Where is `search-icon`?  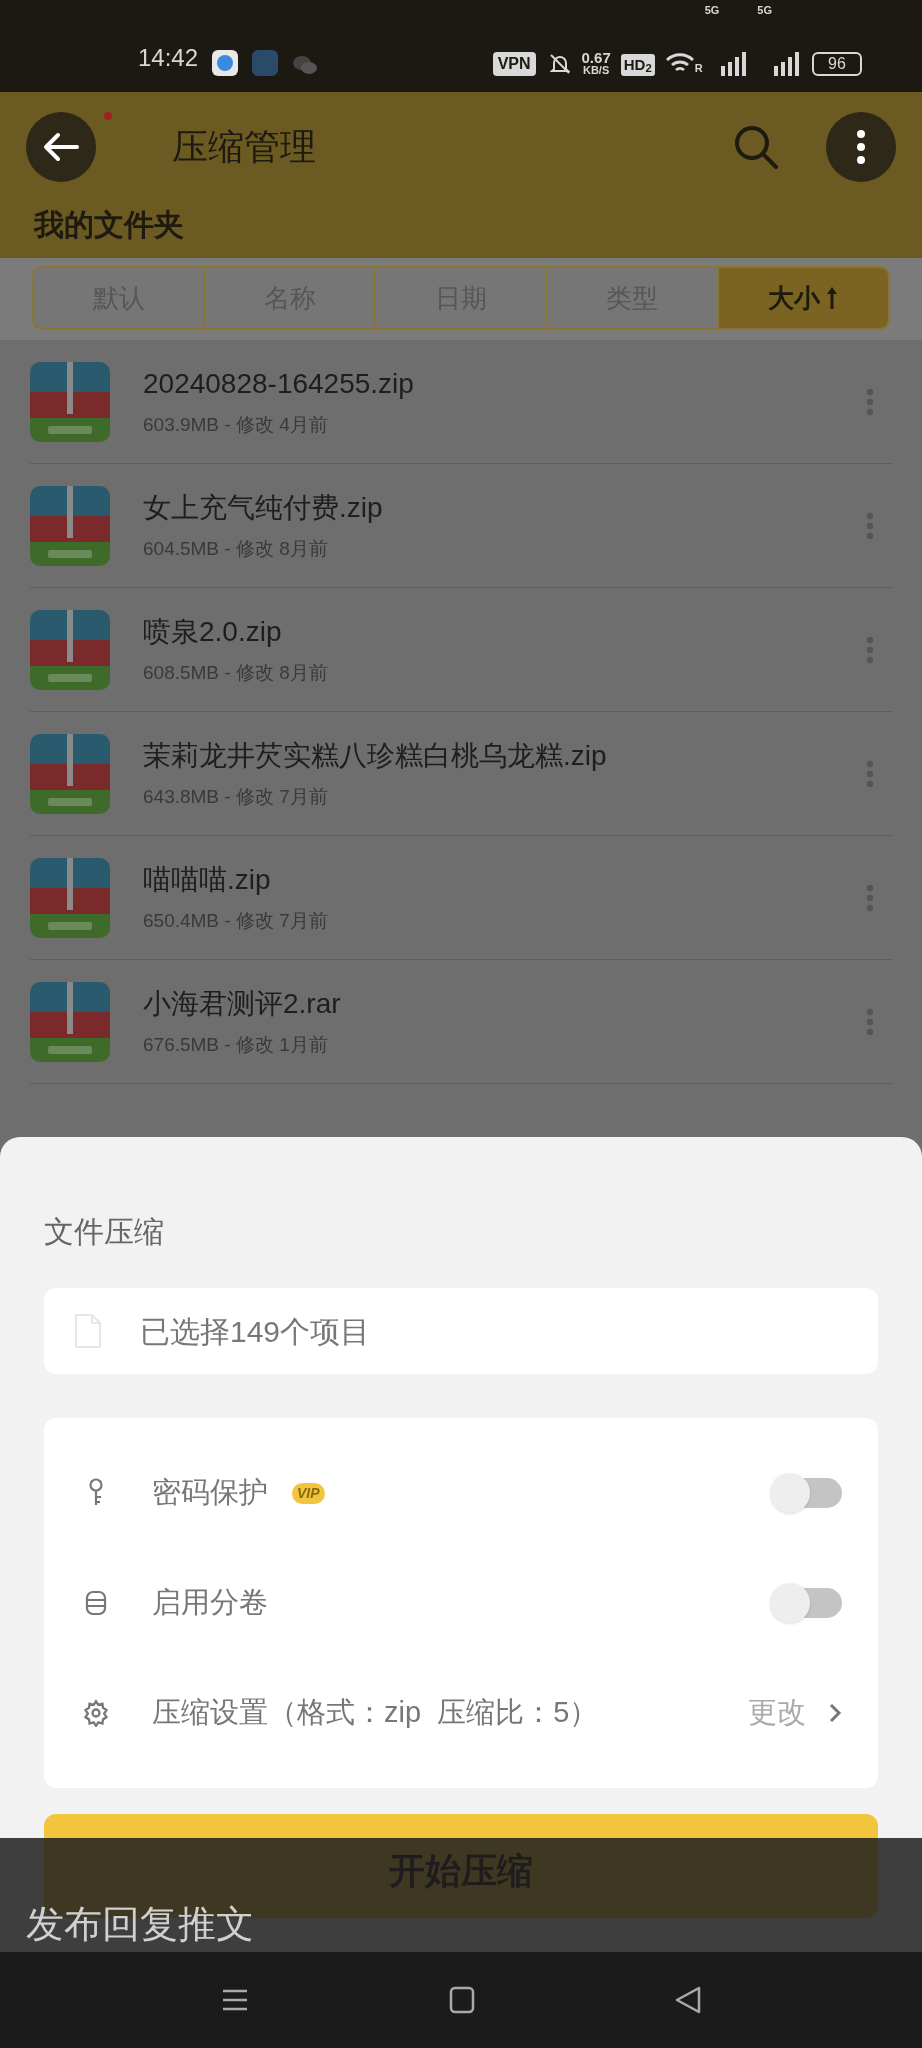
search-icon is located at coordinates (756, 147).